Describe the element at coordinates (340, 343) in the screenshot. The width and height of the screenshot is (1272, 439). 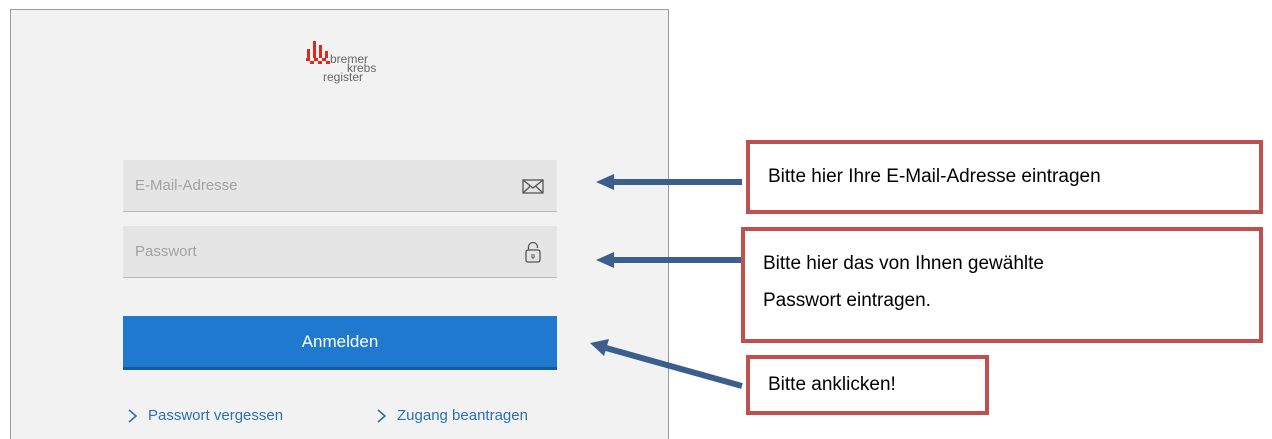
I see `login-button: Anmelden` at that location.